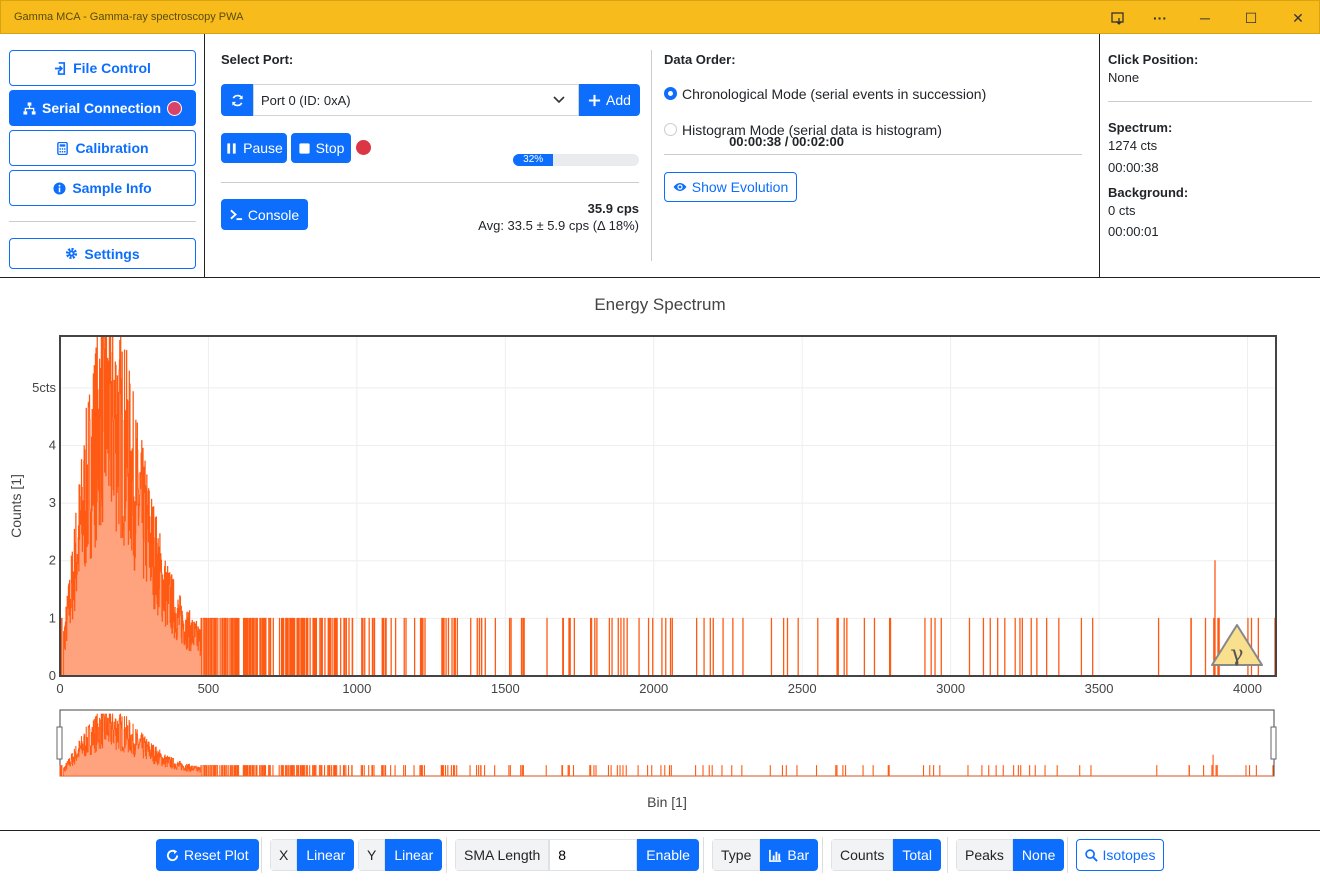 This screenshot has height=883, width=1320. Describe the element at coordinates (1091, 855) in the screenshot. I see `search-icon` at that location.